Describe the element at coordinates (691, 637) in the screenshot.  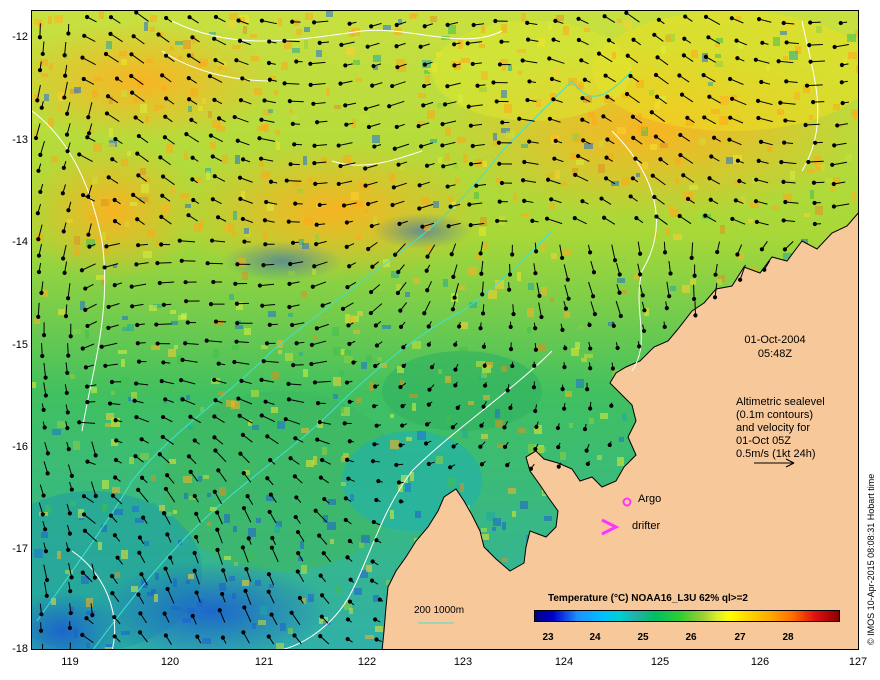
I see `colorbar-tick: 26` at that location.